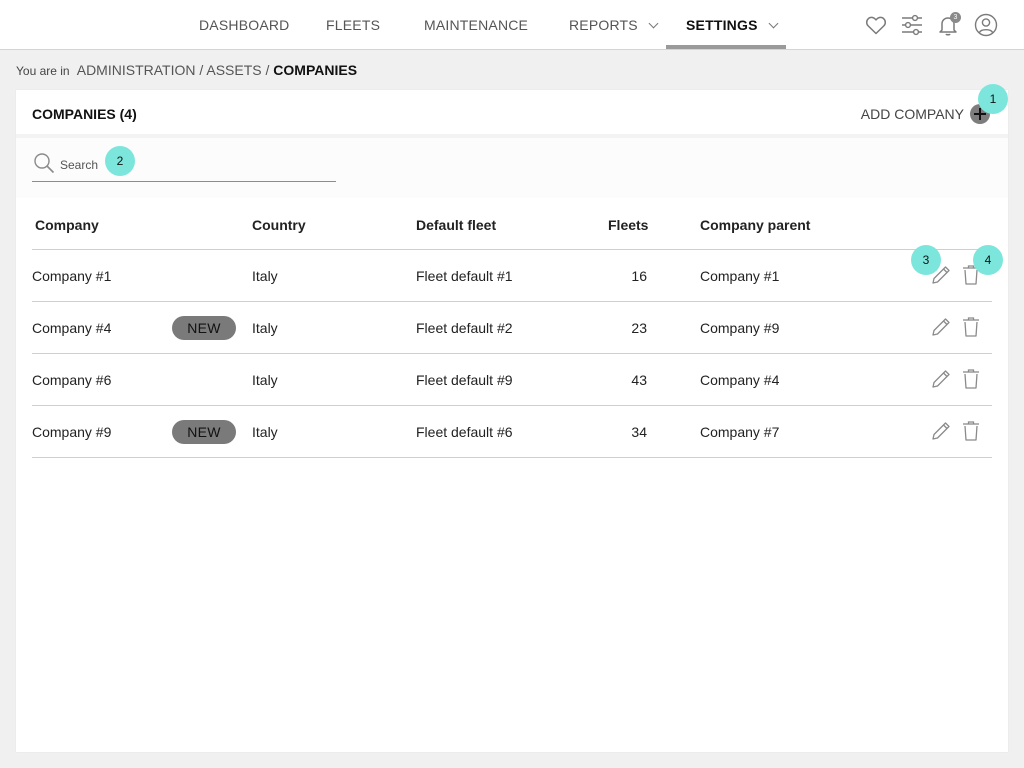 This screenshot has width=1024, height=768. Describe the element at coordinates (926, 260) in the screenshot. I see `annotation-marker: 3` at that location.